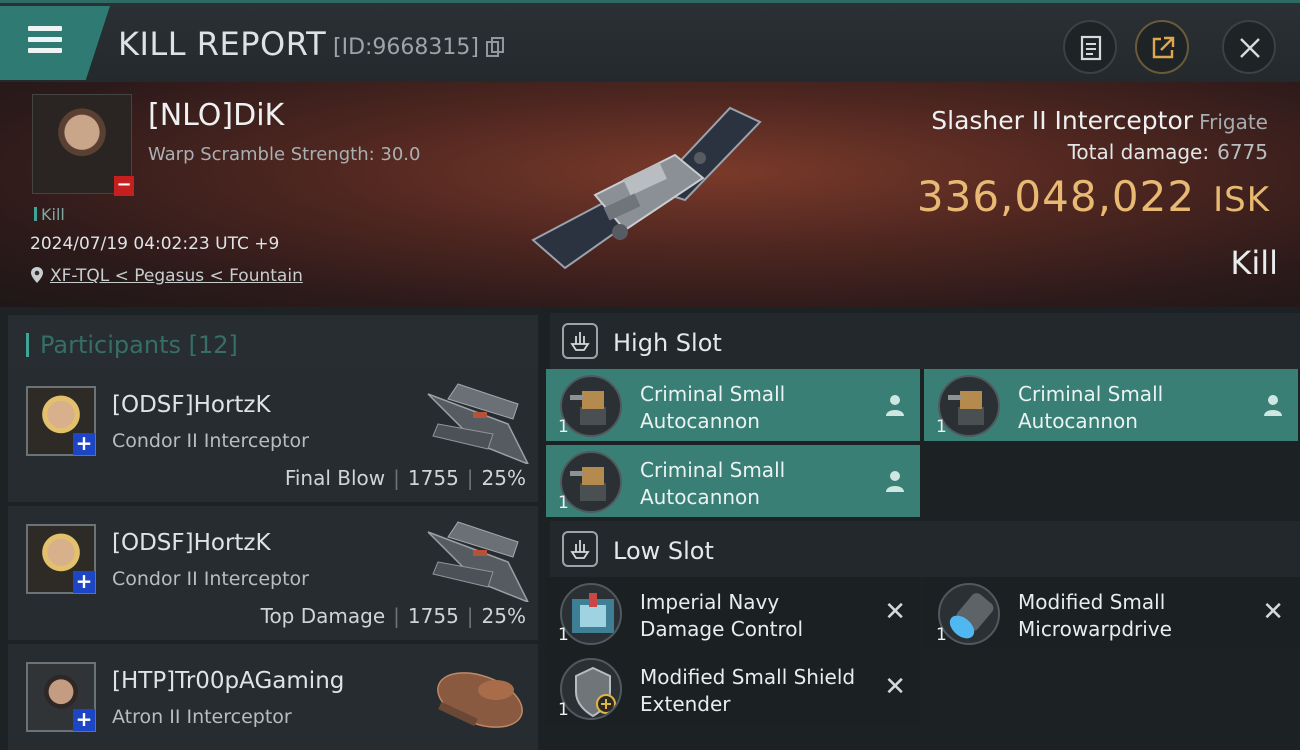  Describe the element at coordinates (663, 551) in the screenshot. I see `low-slot-label: Low Slot` at that location.